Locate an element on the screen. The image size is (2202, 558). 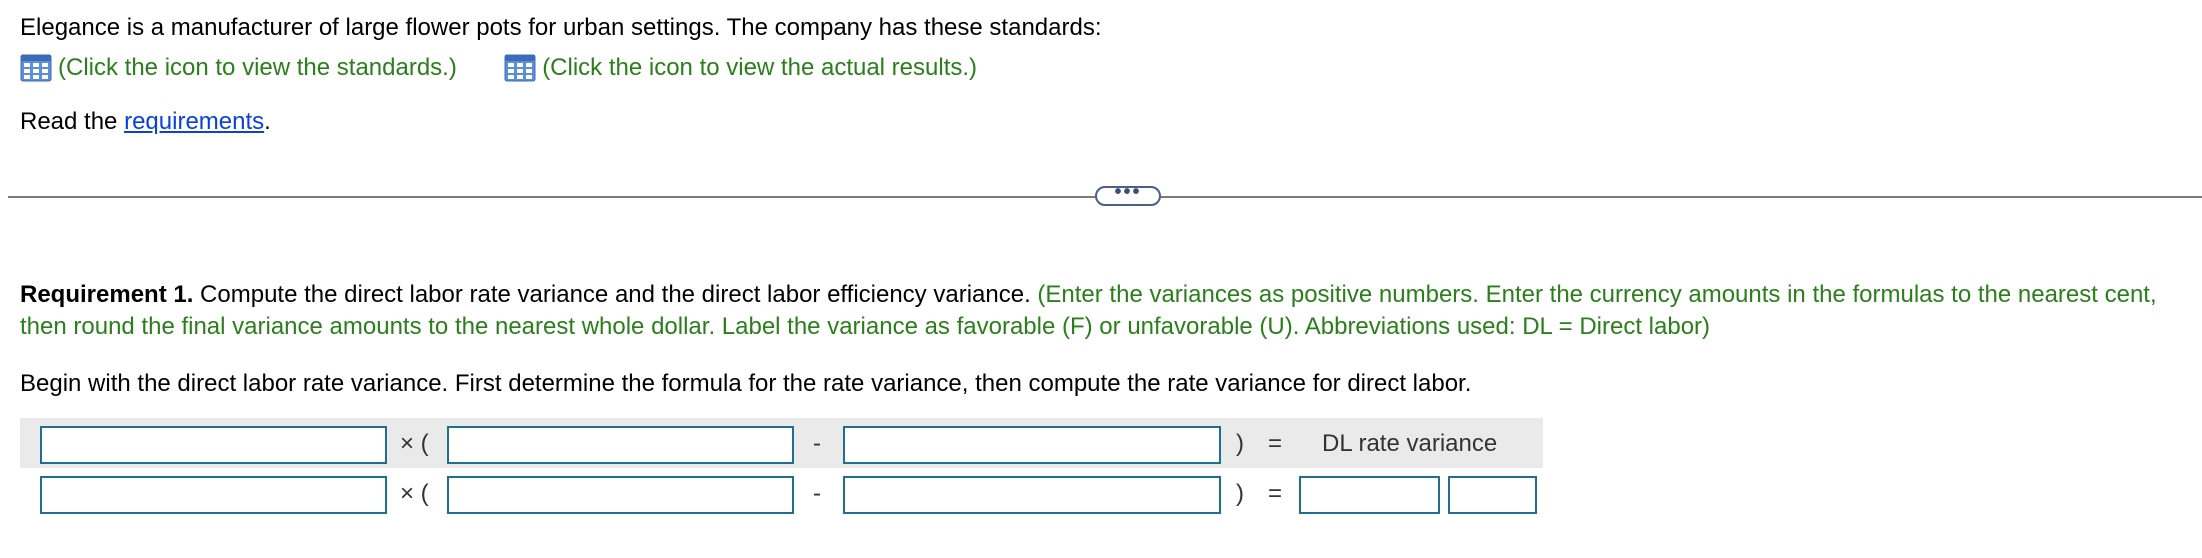
variance-label-input is located at coordinates (1492, 495).